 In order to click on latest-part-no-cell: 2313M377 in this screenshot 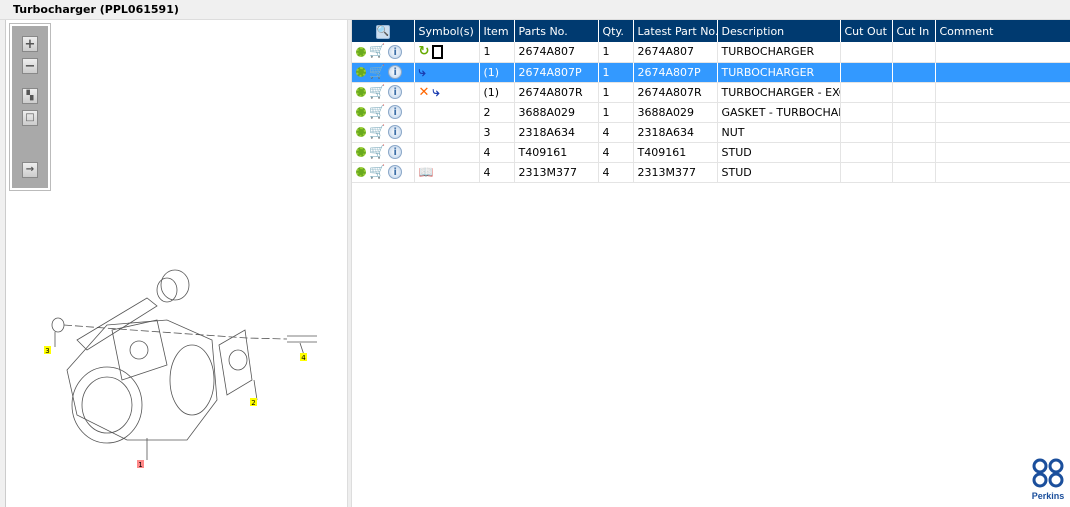, I will do `click(675, 172)`.